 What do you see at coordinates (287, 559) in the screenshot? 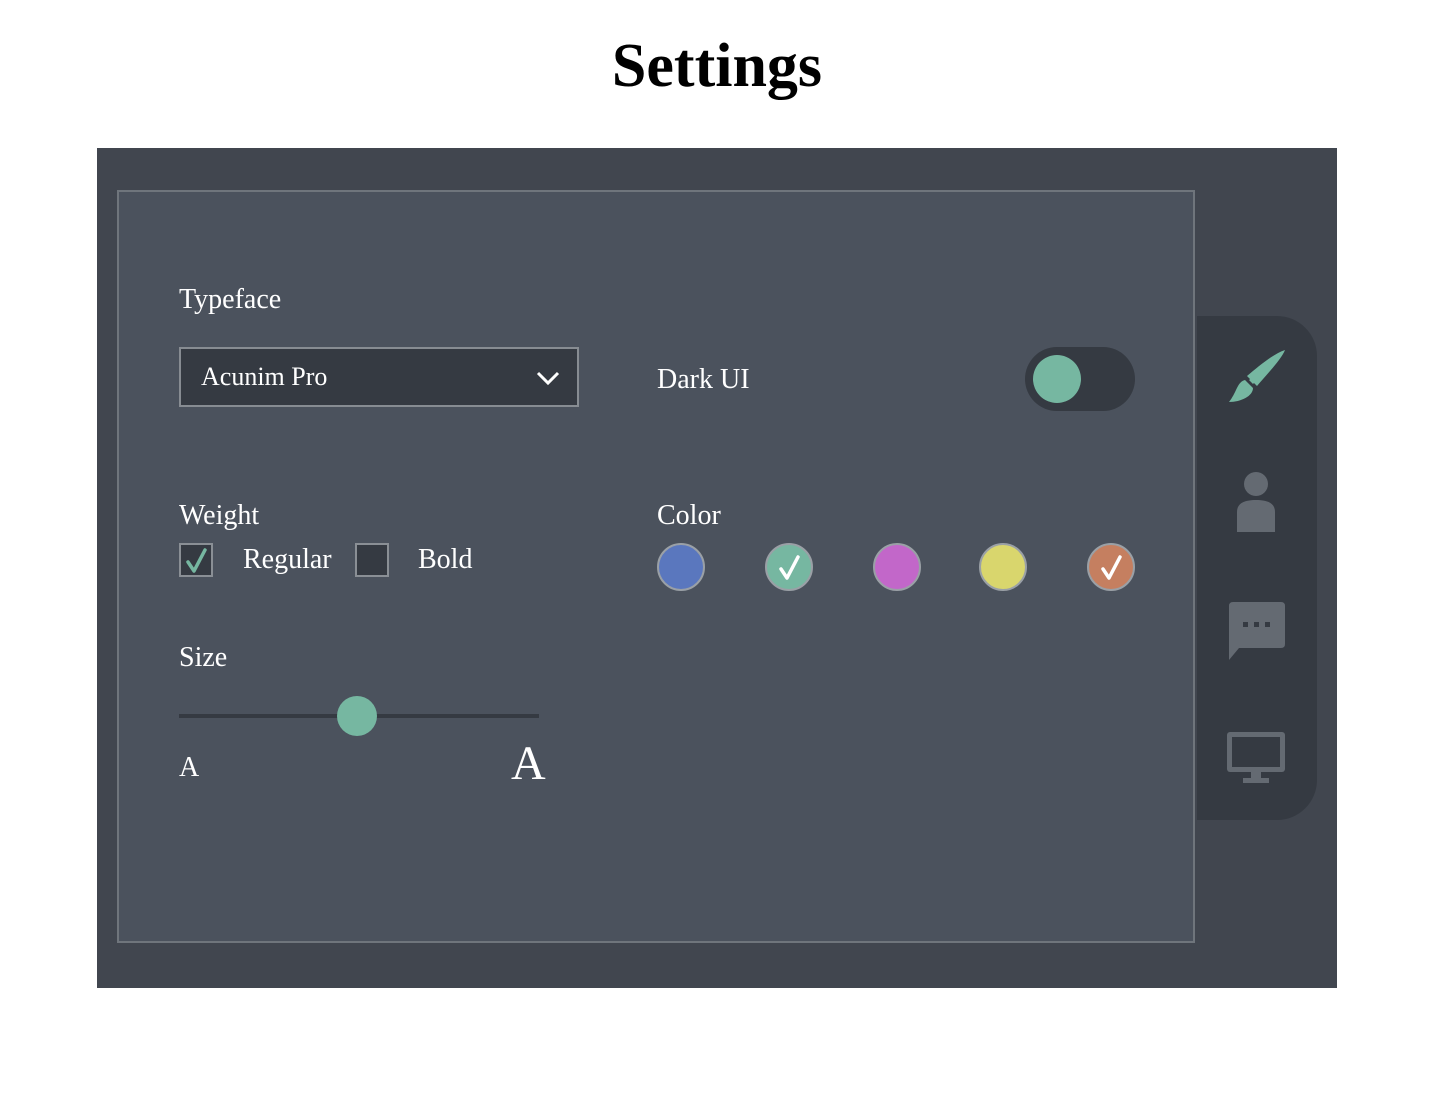
I see `weight-regular-label: Regular` at bounding box center [287, 559].